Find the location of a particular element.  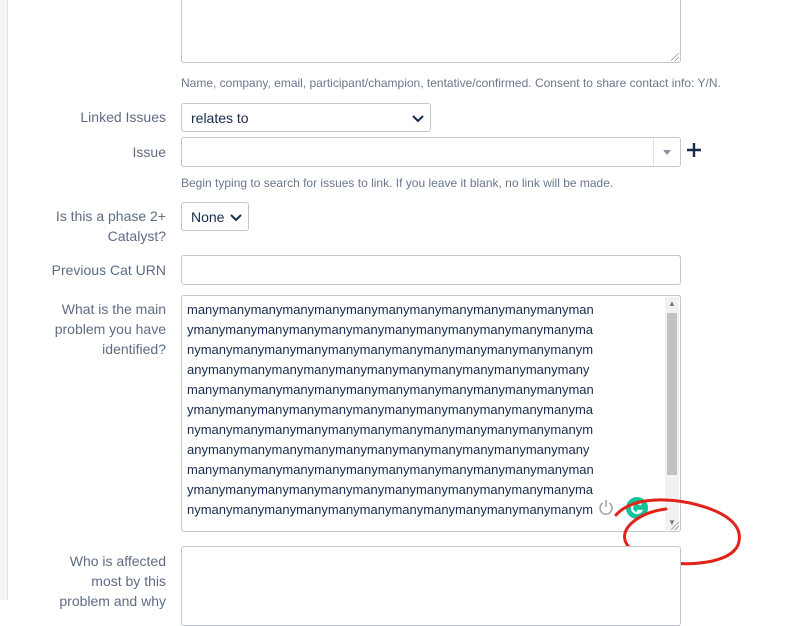

linked-issues-label: Linked Issues is located at coordinates (123, 117).